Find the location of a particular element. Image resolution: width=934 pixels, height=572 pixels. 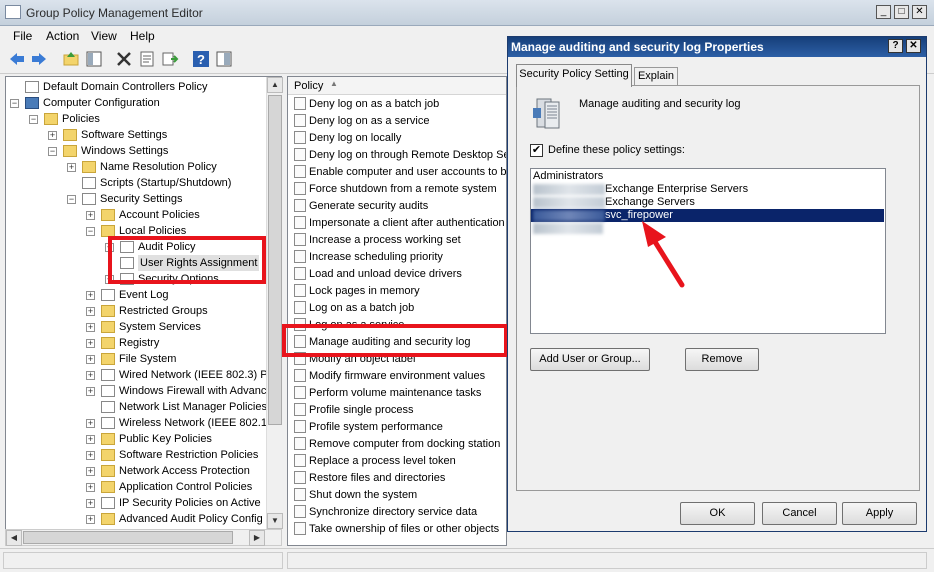

tree-node: Public Key Policies is located at coordinates (165, 439).